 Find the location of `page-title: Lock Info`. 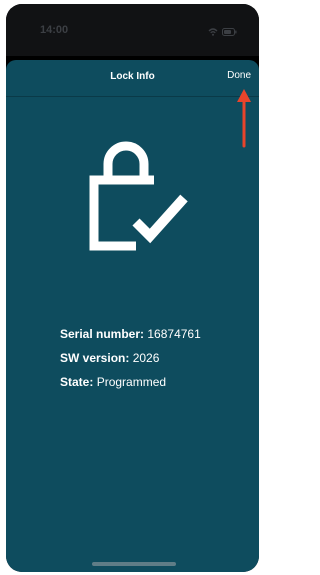

page-title: Lock Info is located at coordinates (132, 76).